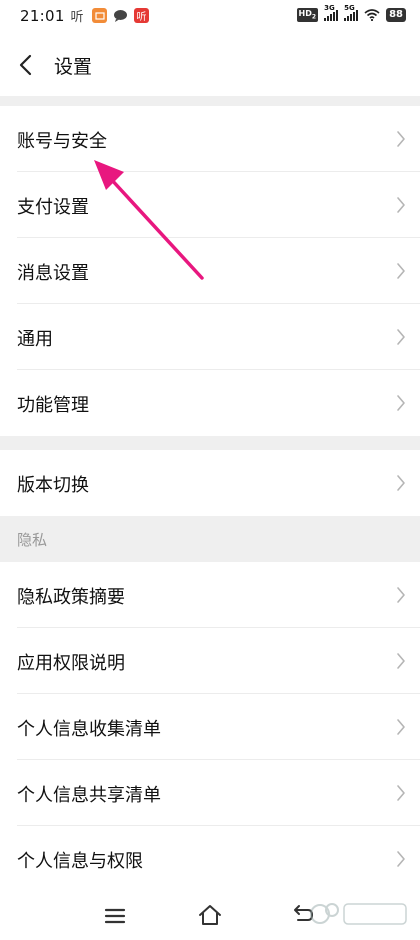 The width and height of the screenshot is (420, 940). Describe the element at coordinates (210, 793) in the screenshot. I see `menu-item-info-sharing-list: 个人信息共享清单` at that location.